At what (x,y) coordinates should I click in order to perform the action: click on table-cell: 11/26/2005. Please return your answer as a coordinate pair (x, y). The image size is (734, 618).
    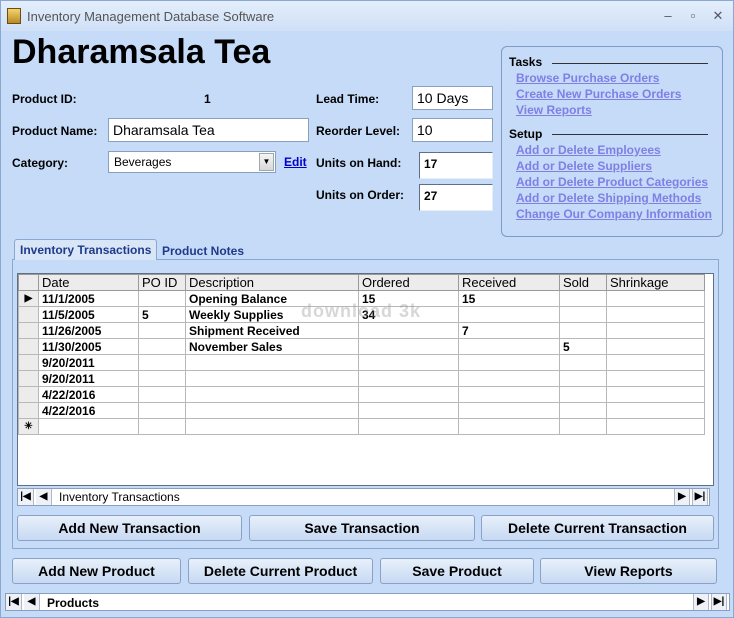
    Looking at the image, I should click on (88, 330).